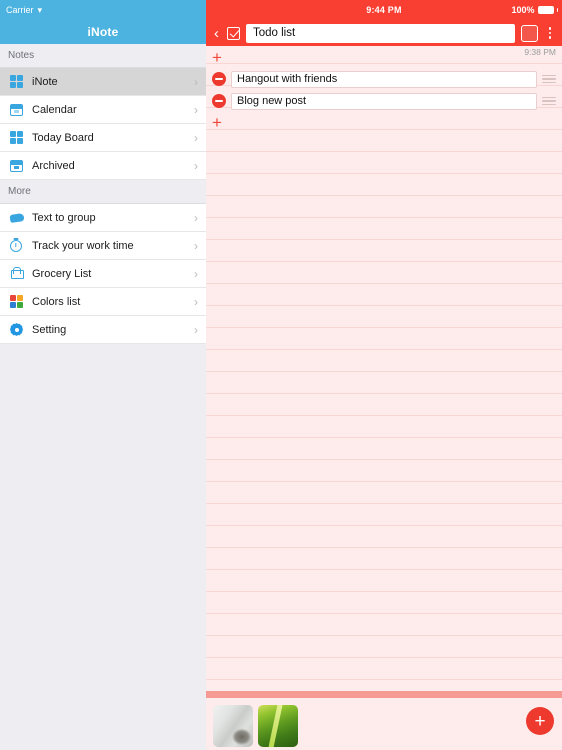  I want to click on gear-icon, so click(16, 329).